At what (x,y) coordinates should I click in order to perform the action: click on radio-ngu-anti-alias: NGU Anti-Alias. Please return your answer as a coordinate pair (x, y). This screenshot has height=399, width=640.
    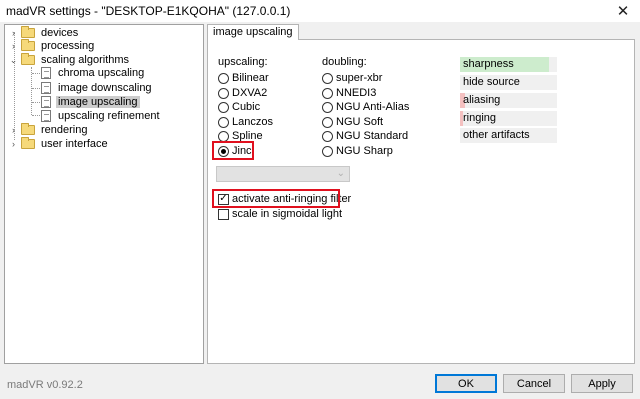
    Looking at the image, I should click on (365, 107).